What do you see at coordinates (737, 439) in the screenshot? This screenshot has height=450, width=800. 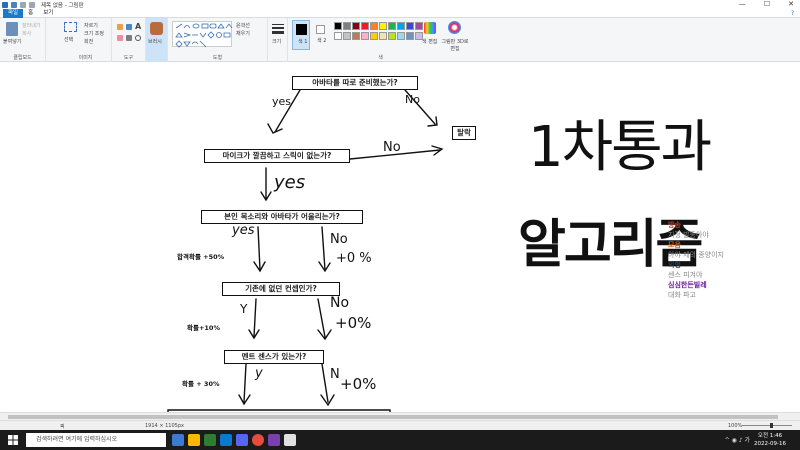 I see `system-tray: ^ ◉ ♪ 가` at bounding box center [737, 439].